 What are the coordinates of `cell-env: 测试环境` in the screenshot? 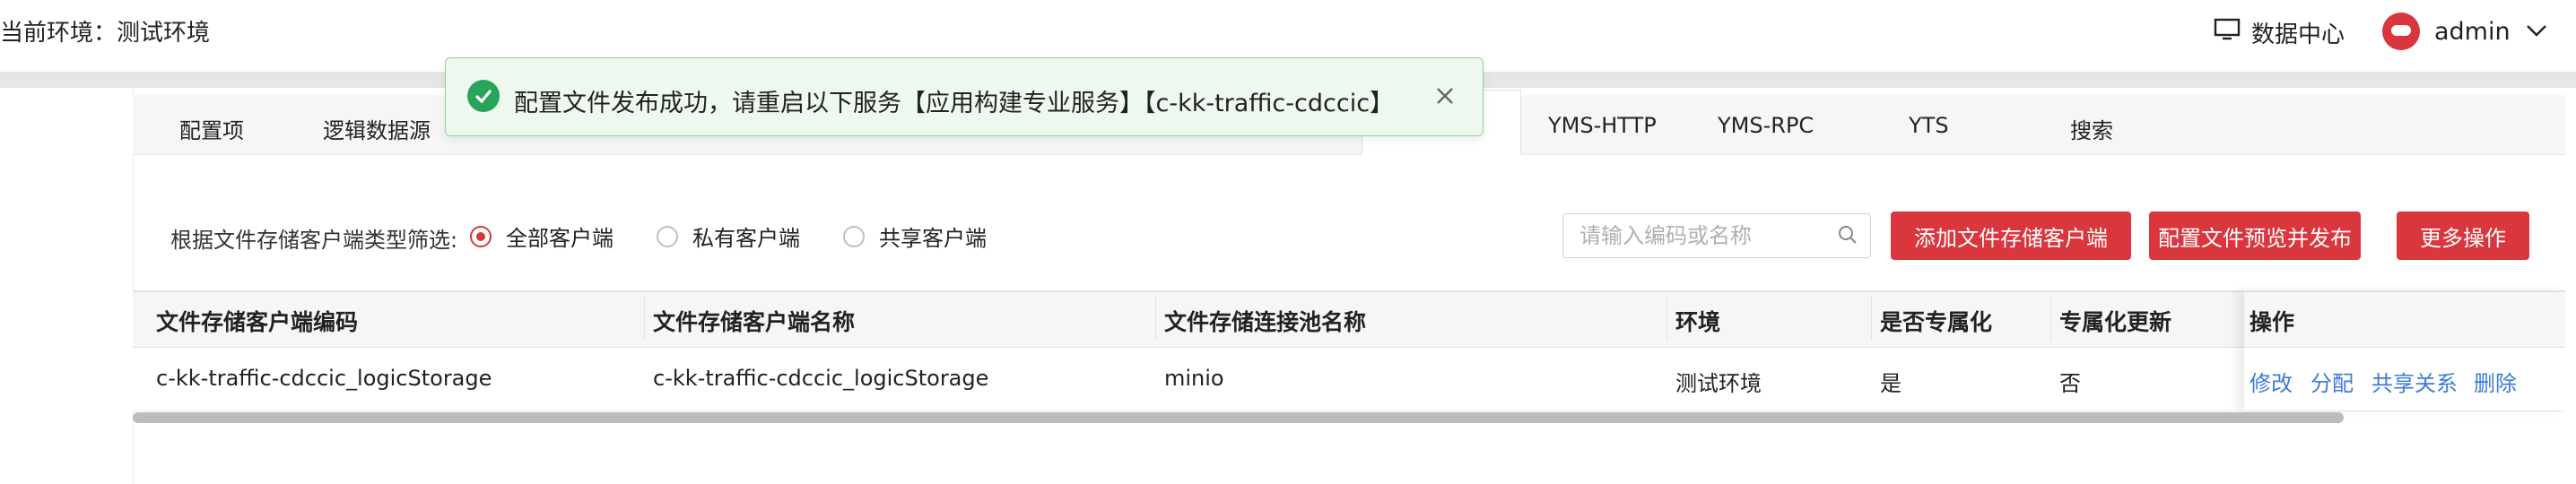 It's located at (1718, 383).